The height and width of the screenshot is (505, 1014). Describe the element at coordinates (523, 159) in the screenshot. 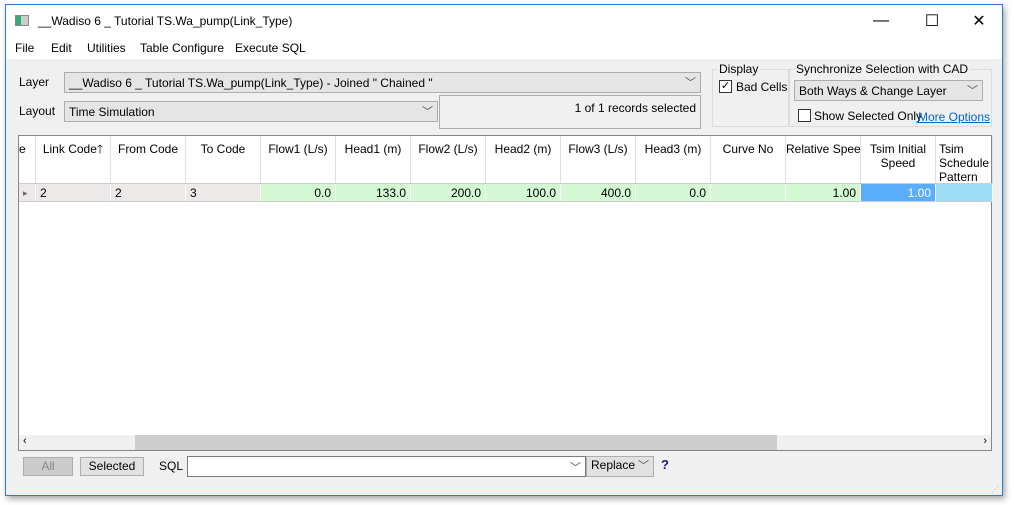

I see `column-header: Head2 (m)` at that location.